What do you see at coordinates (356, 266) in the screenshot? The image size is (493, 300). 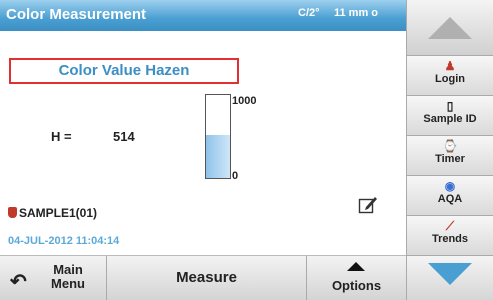 I see `options-up-icon` at bounding box center [356, 266].